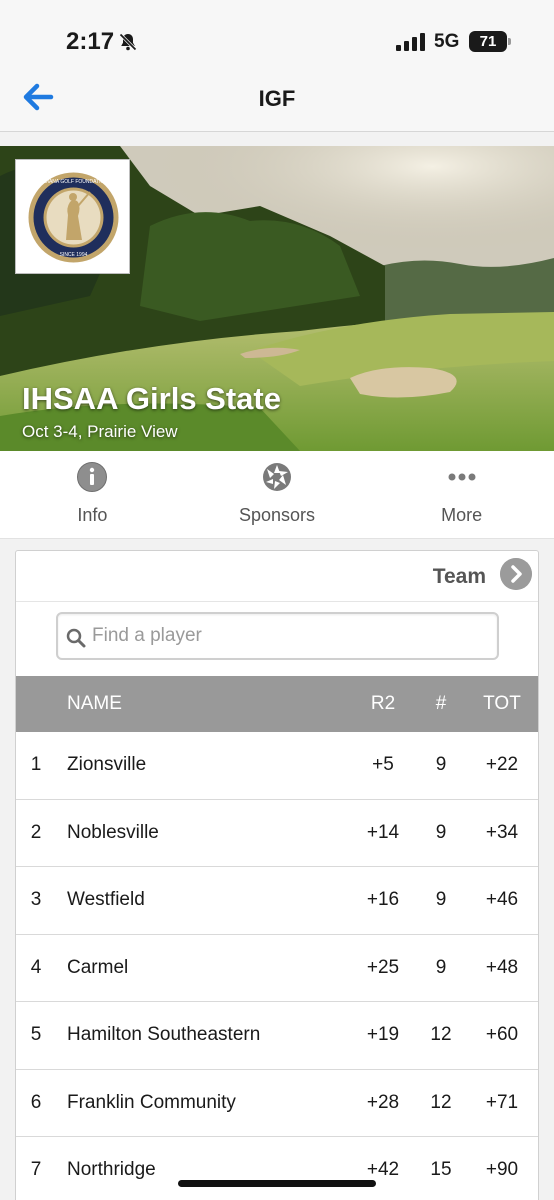  What do you see at coordinates (502, 704) in the screenshot?
I see `col-tot: TOT` at bounding box center [502, 704].